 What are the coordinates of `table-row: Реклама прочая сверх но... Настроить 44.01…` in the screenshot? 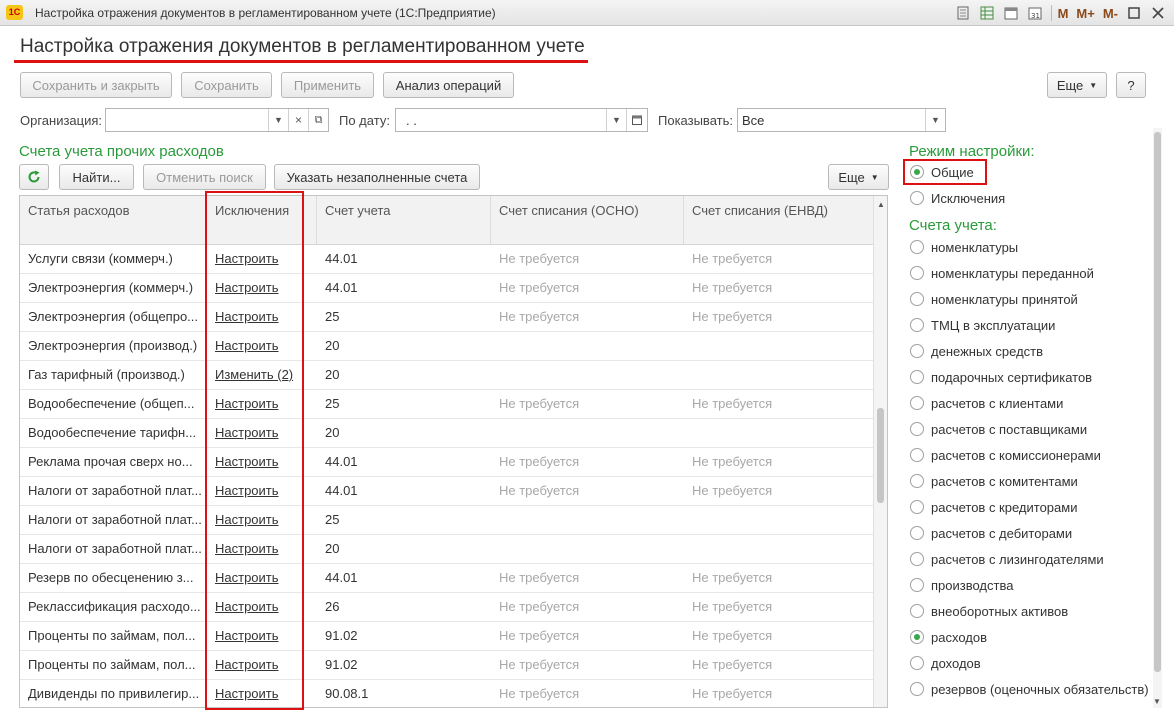 It's located at (447, 462).